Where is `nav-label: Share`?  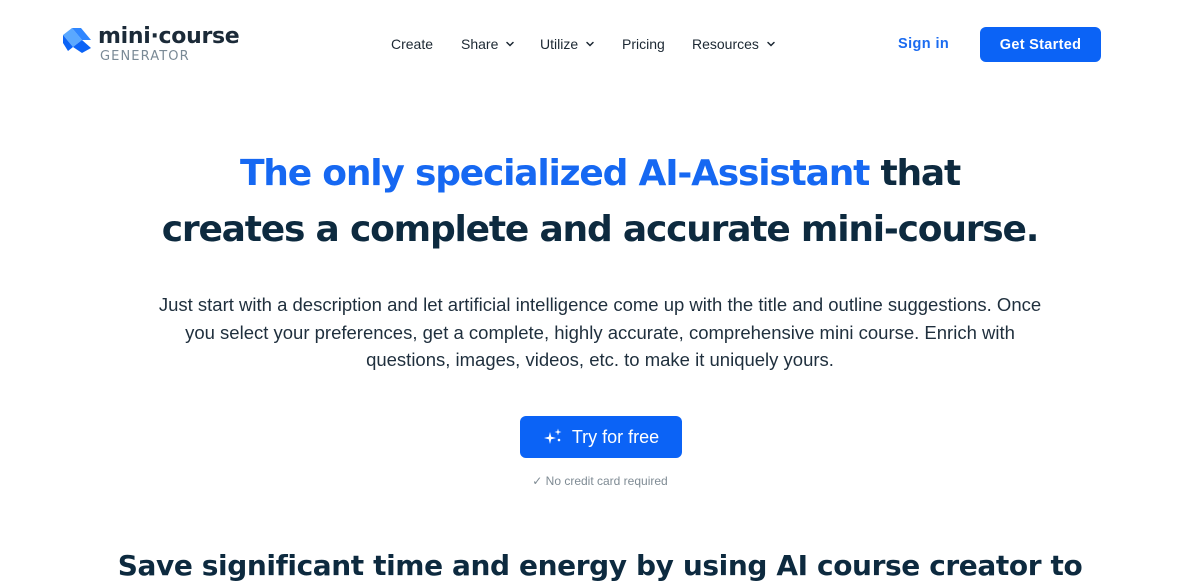 nav-label: Share is located at coordinates (480, 44).